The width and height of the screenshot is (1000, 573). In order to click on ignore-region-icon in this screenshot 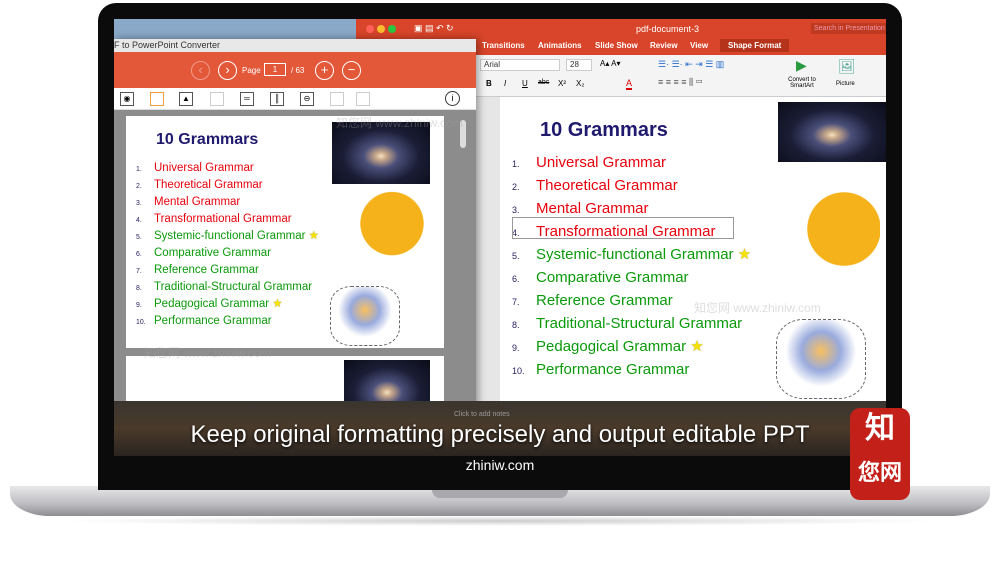, I will do `click(217, 99)`.